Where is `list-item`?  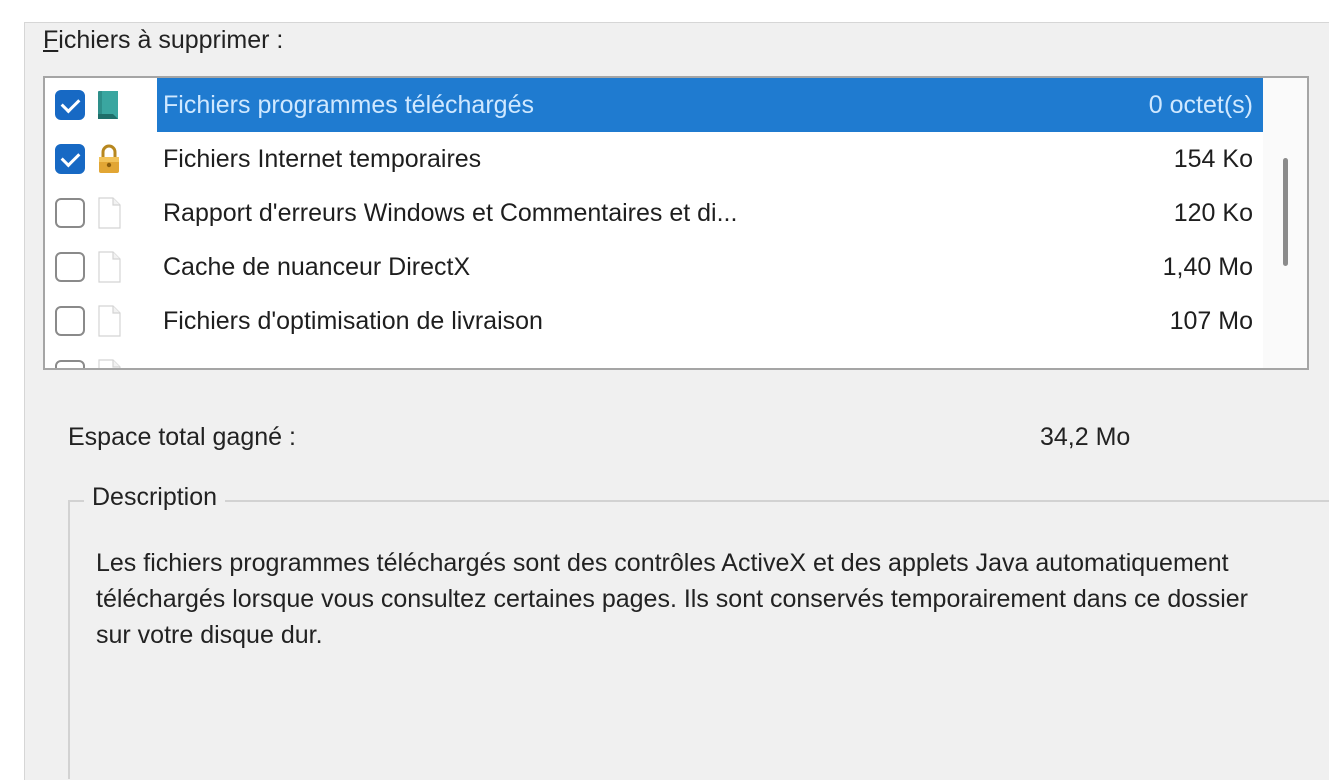
list-item is located at coordinates (651, 358).